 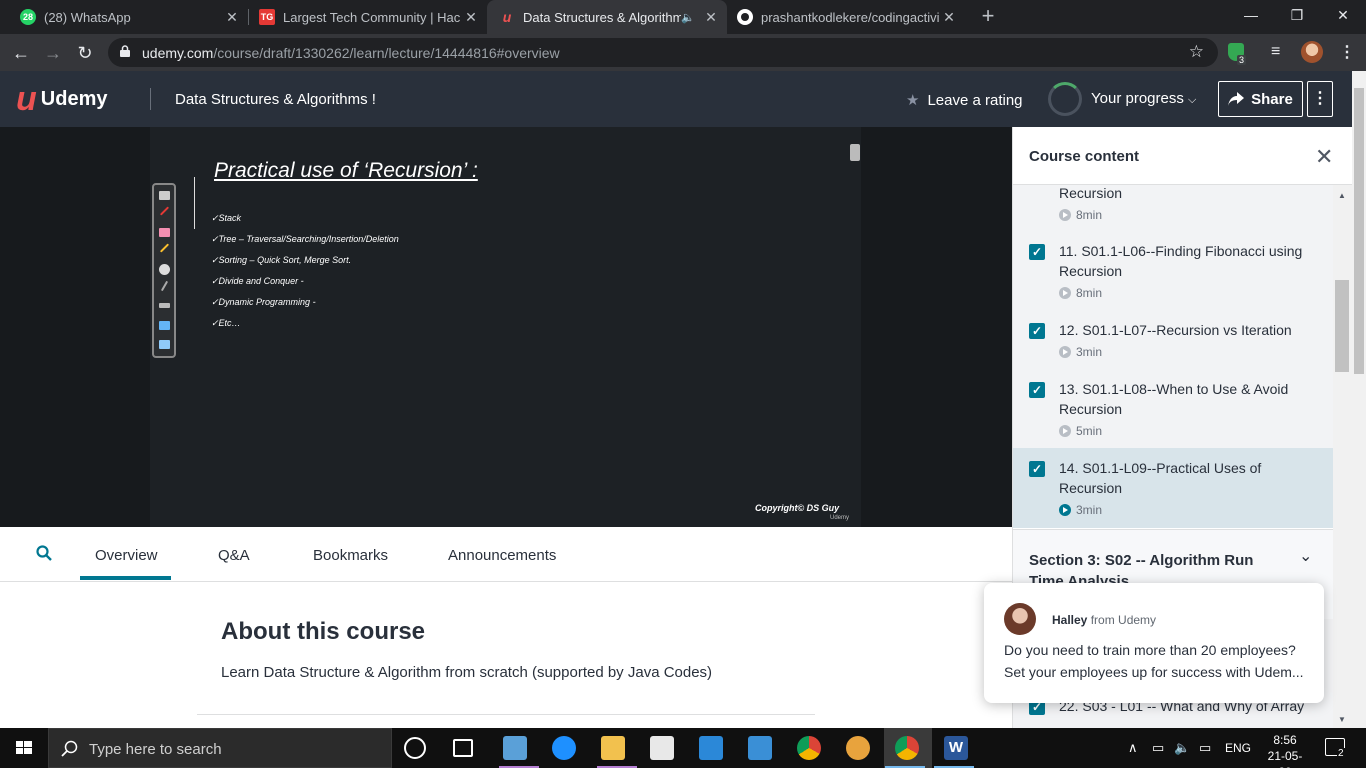 I want to click on techgig-icon: TG, so click(x=267, y=17).